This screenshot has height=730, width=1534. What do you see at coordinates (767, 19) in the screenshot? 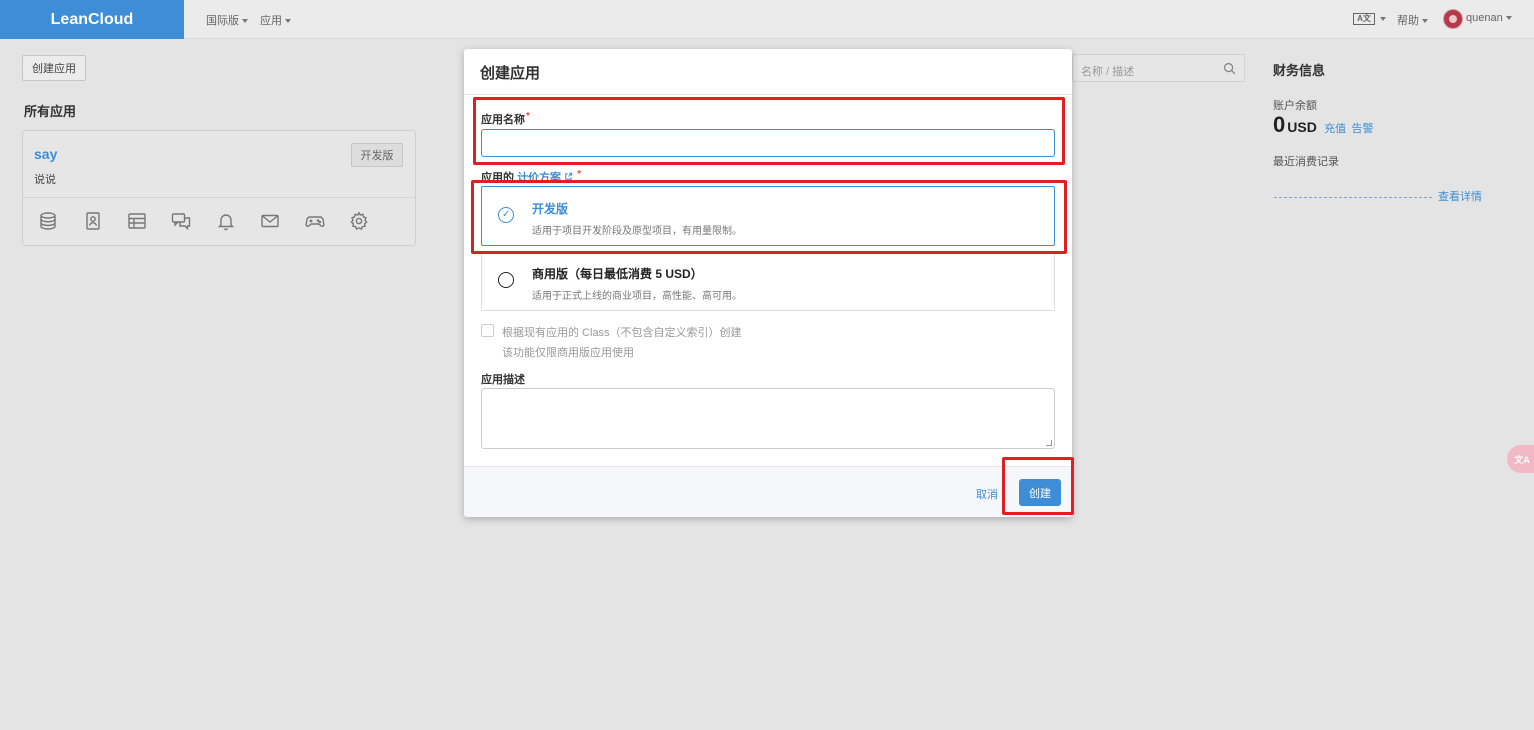
I see `top-navbar: LeanCloud 国际版 应用 A文 帮助 quenan` at bounding box center [767, 19].